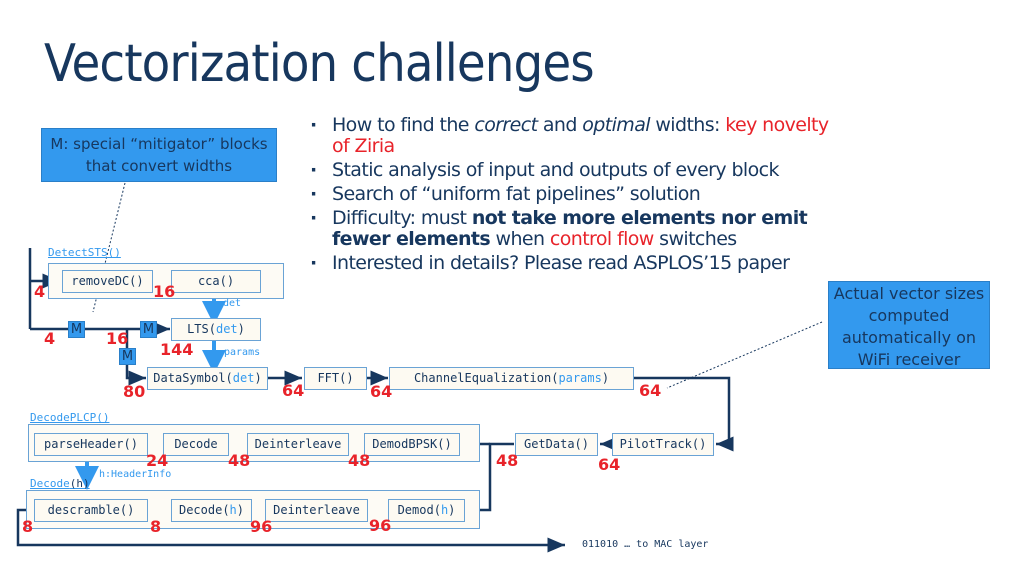  Describe the element at coordinates (335, 378) in the screenshot. I see `block-fft: FFT()` at that location.